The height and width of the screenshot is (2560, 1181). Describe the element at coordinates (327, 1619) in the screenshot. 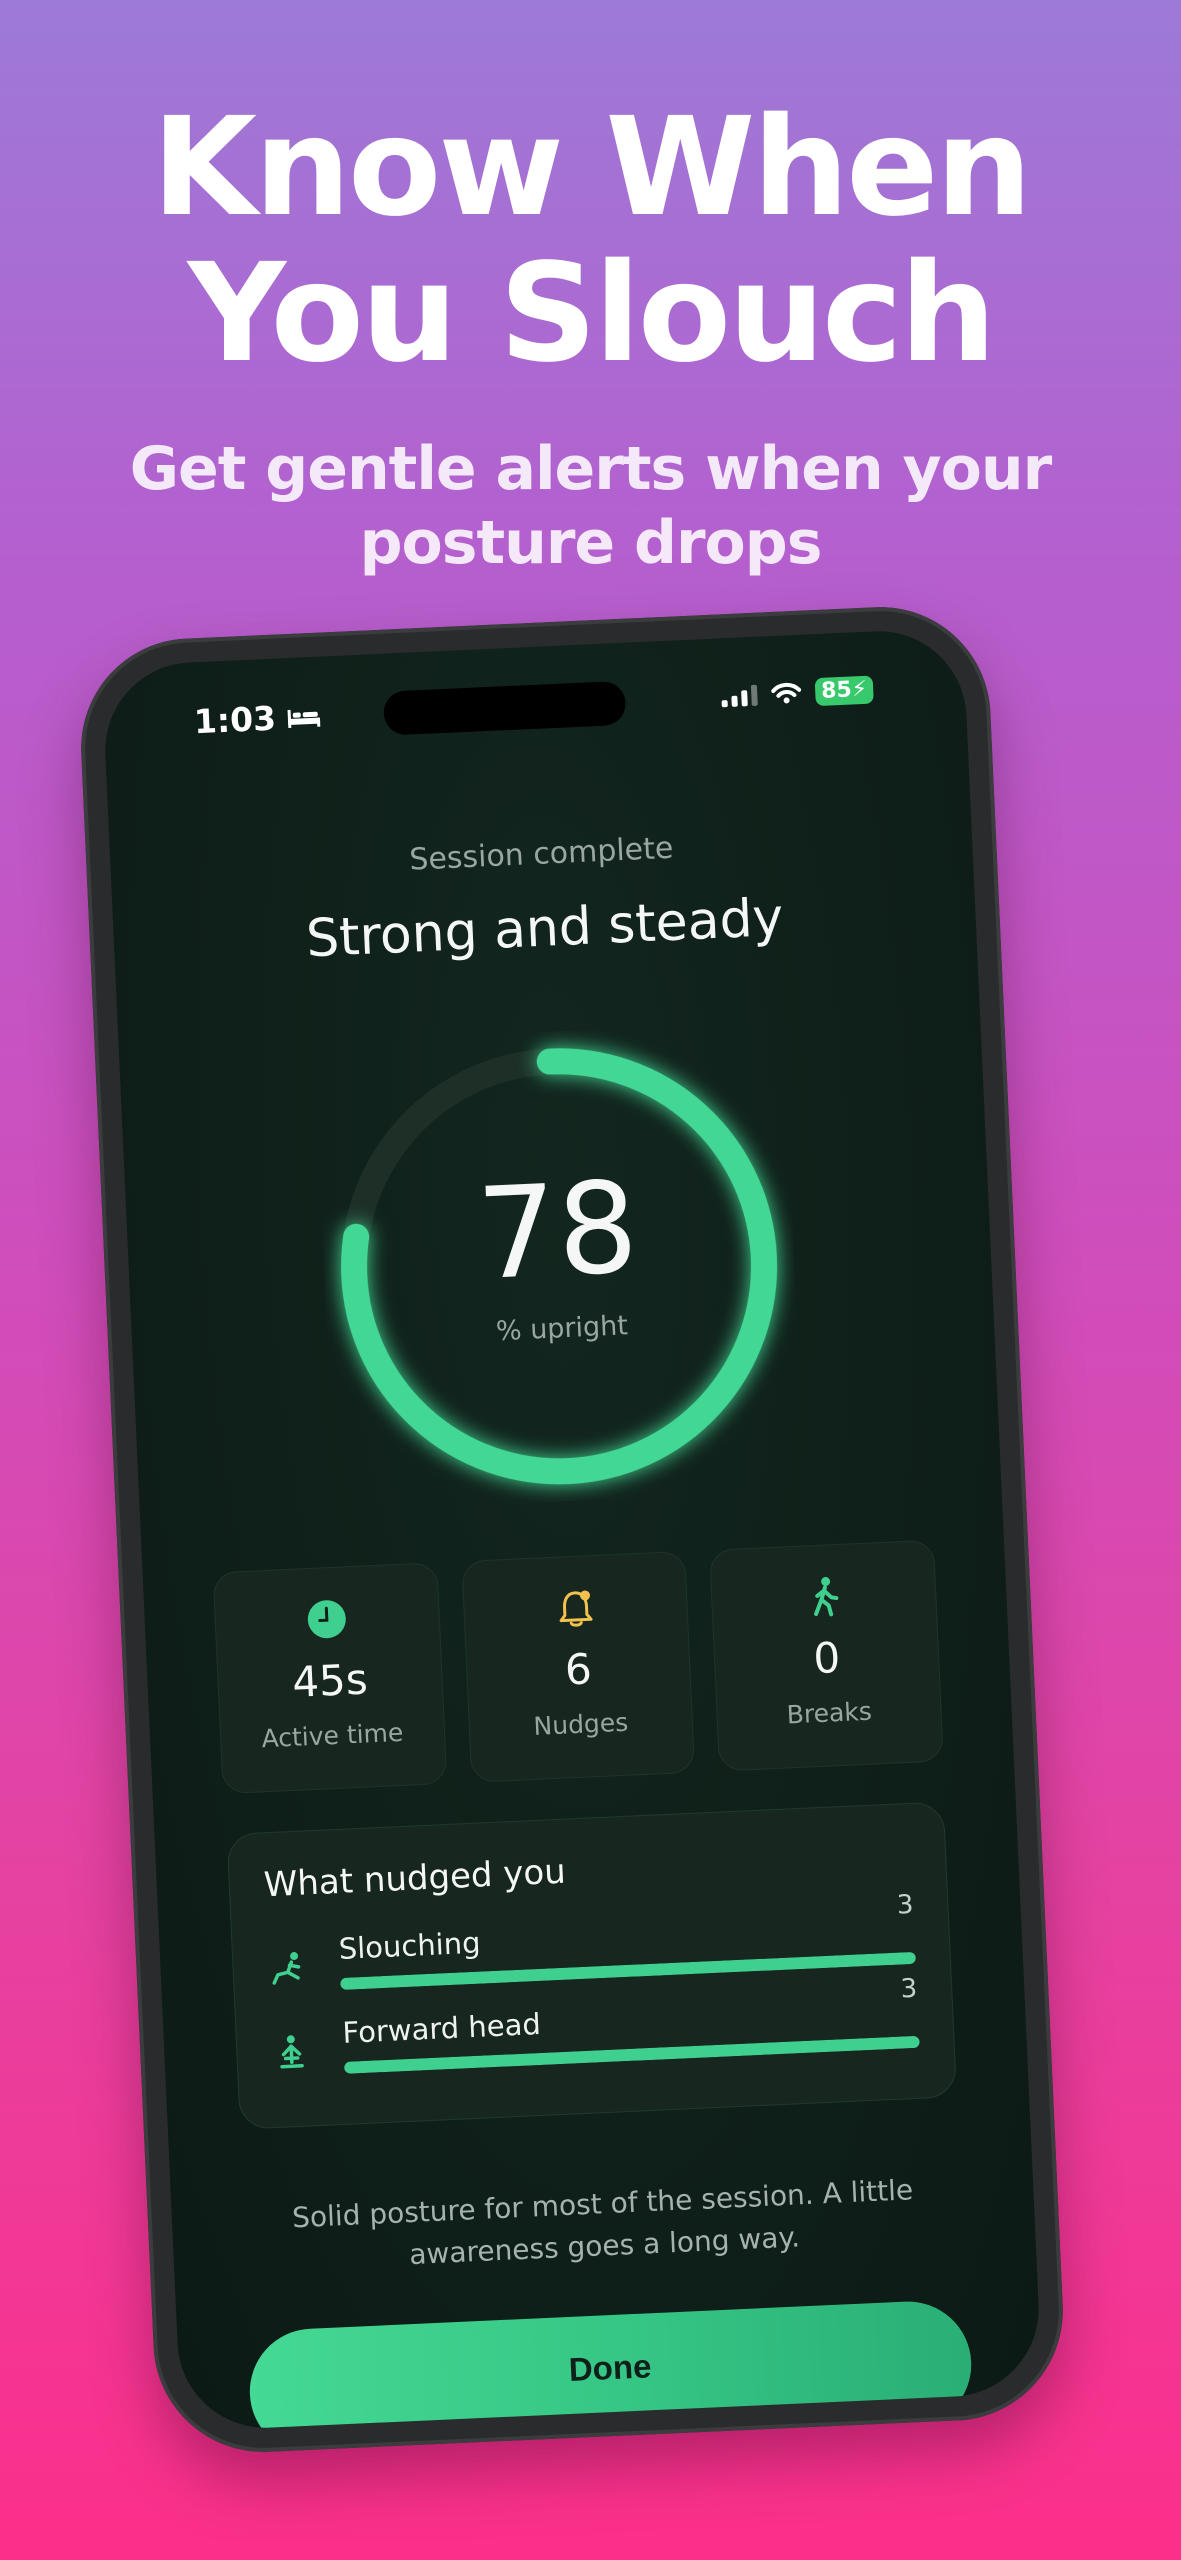

I see `clock-icon` at that location.